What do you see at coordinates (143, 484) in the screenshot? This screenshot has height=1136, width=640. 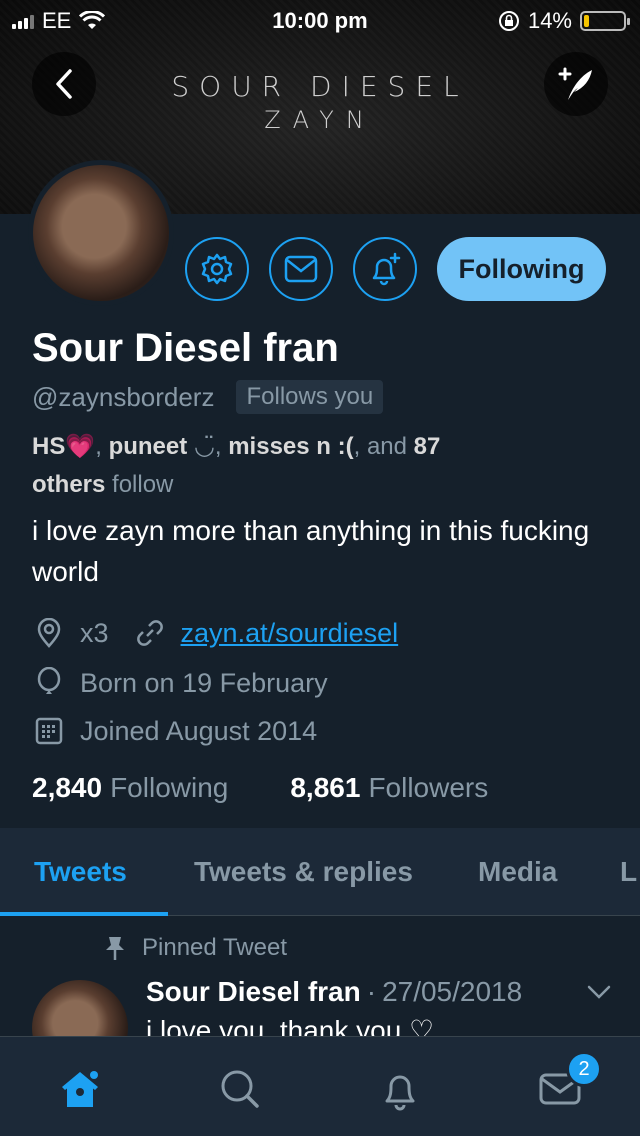 I see `follow-text: follow` at bounding box center [143, 484].